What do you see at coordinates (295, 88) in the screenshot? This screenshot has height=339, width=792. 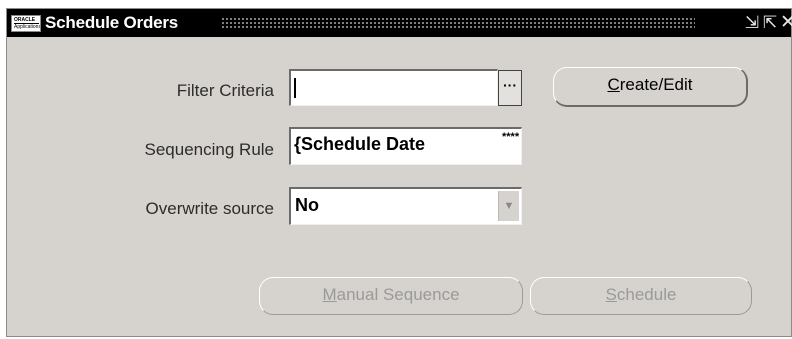 I see `text-cursor` at bounding box center [295, 88].